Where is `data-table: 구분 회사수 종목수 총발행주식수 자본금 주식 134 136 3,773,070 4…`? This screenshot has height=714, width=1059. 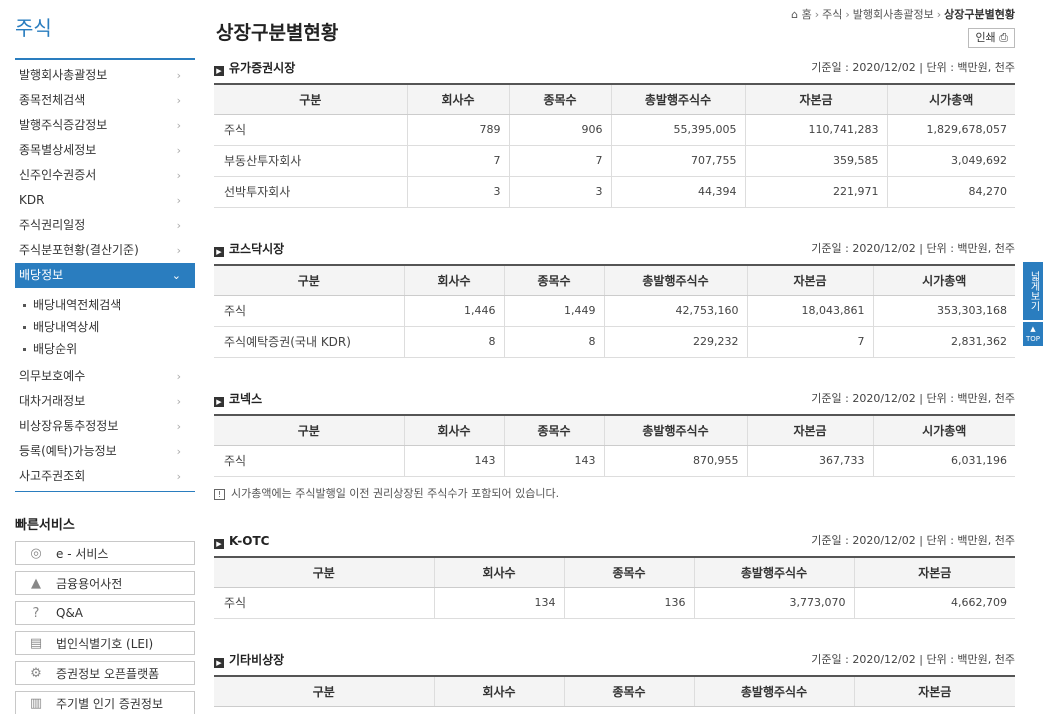 data-table: 구분 회사수 종목수 총발행주식수 자본금 주식 134 136 3,773,070 4… is located at coordinates (614, 587).